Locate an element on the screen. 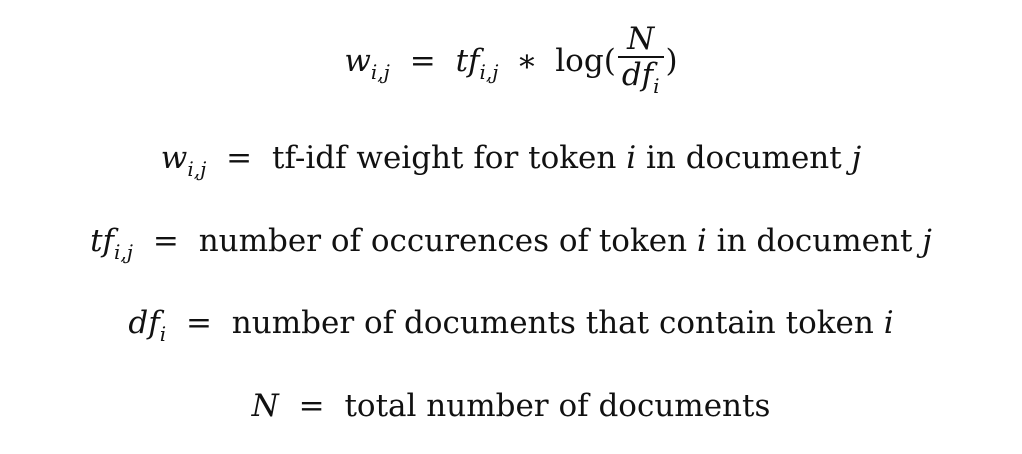  formula-log: log is located at coordinates (579, 61).